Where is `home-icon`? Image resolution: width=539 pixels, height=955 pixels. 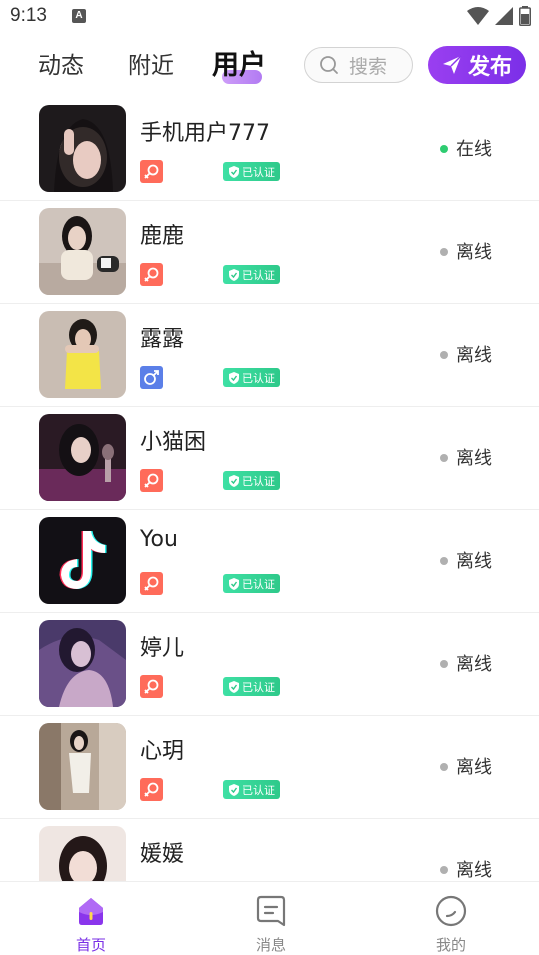
home-icon is located at coordinates (91, 911).